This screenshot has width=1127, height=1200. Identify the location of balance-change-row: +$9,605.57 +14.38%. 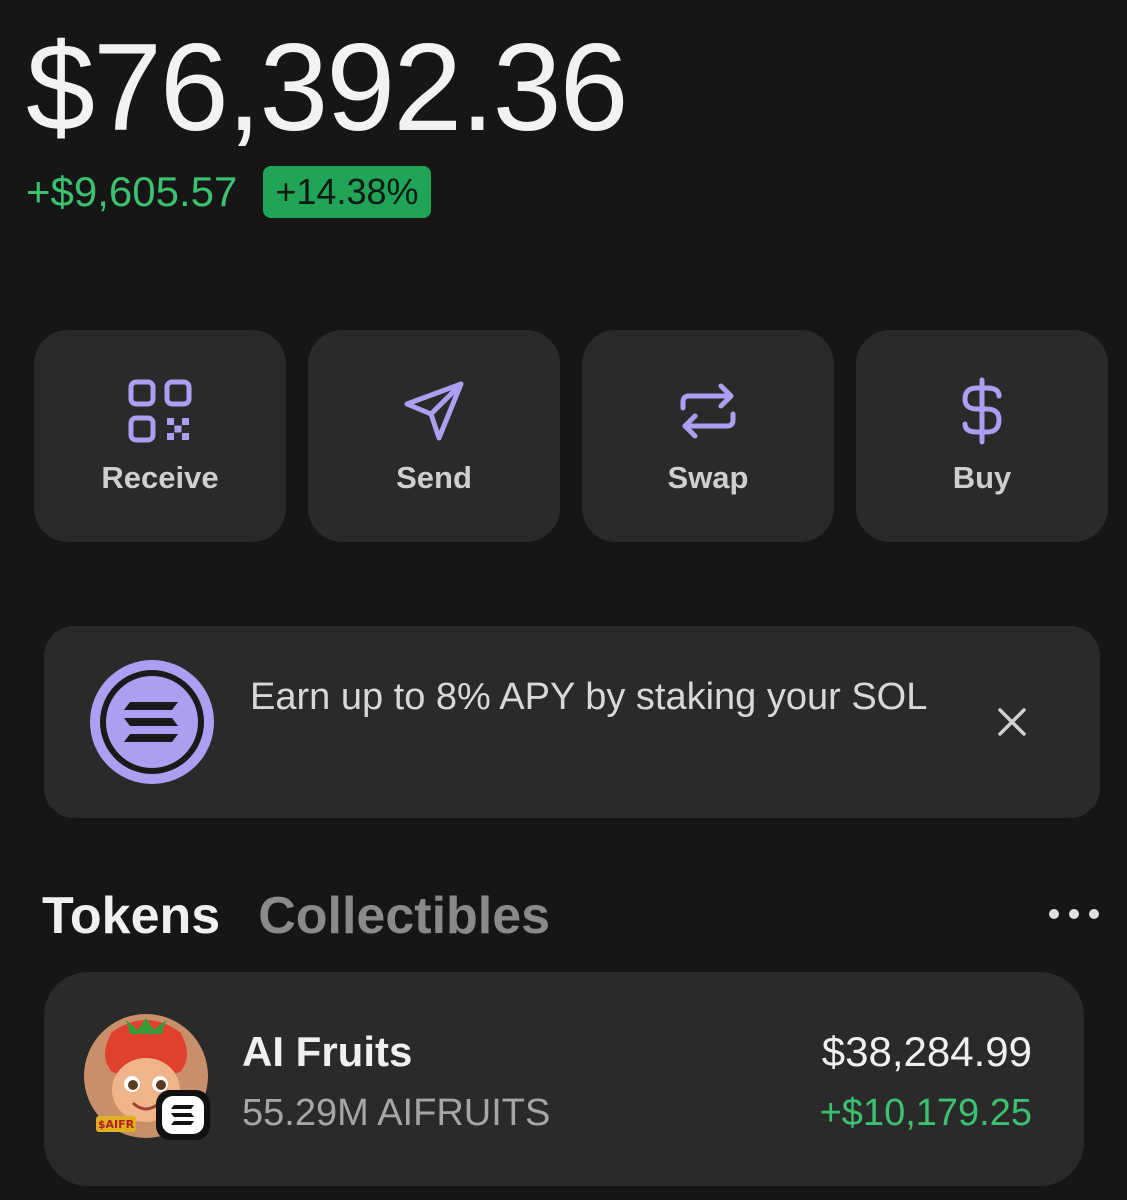
(228, 192).